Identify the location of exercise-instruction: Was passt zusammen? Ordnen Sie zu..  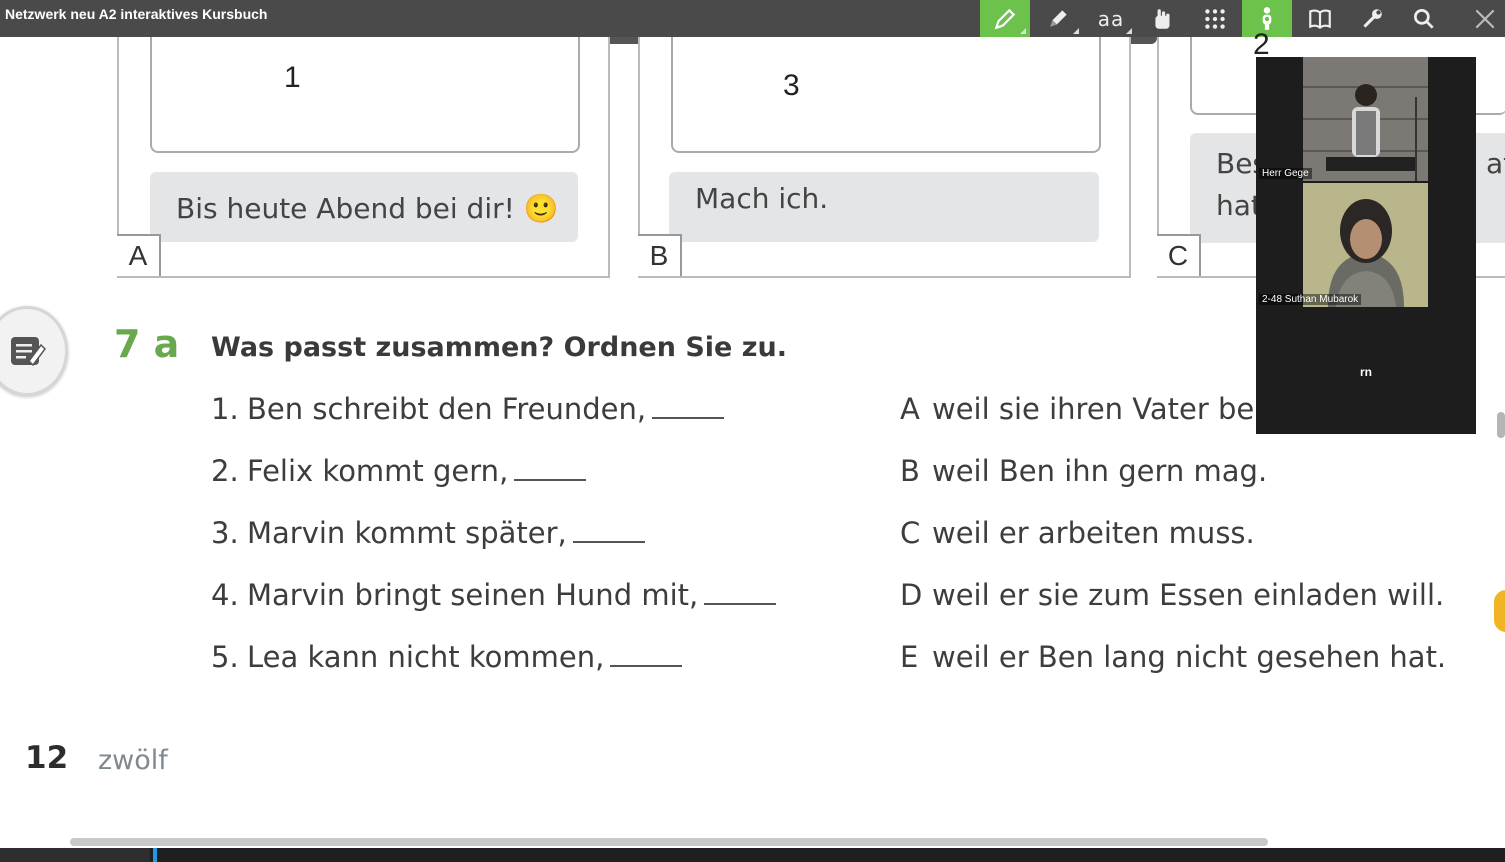
(499, 347).